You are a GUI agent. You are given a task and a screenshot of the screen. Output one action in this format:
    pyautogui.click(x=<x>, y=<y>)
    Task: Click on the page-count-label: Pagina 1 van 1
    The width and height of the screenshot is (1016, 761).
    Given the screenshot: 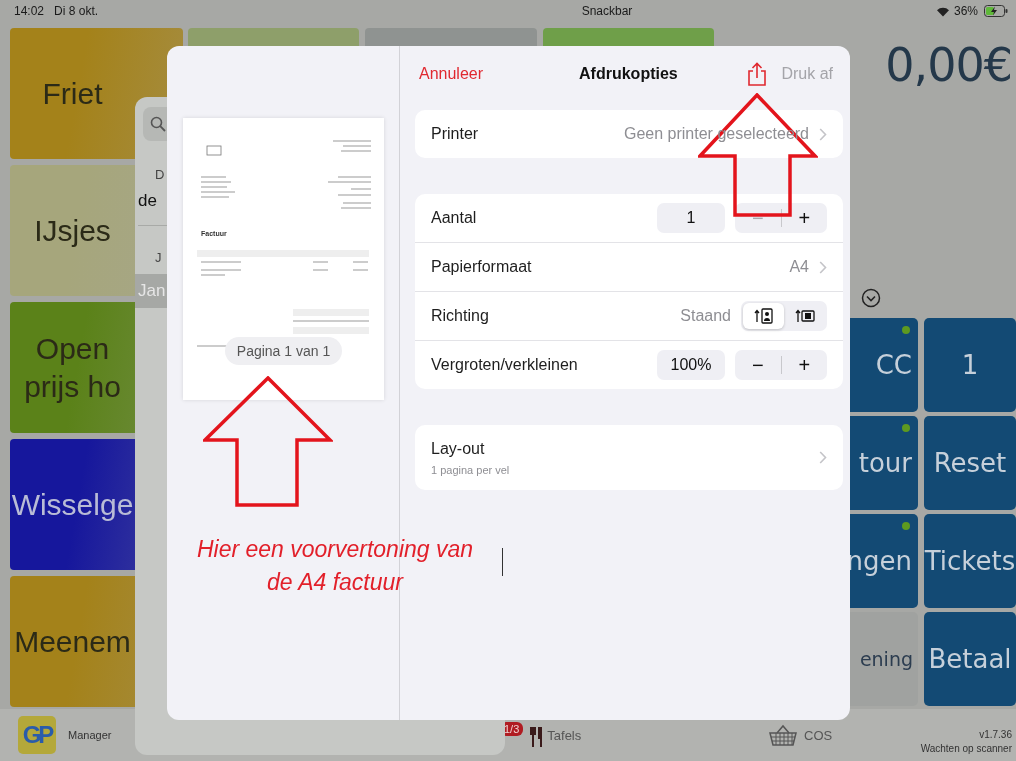 What is the action you would take?
    pyautogui.click(x=283, y=351)
    